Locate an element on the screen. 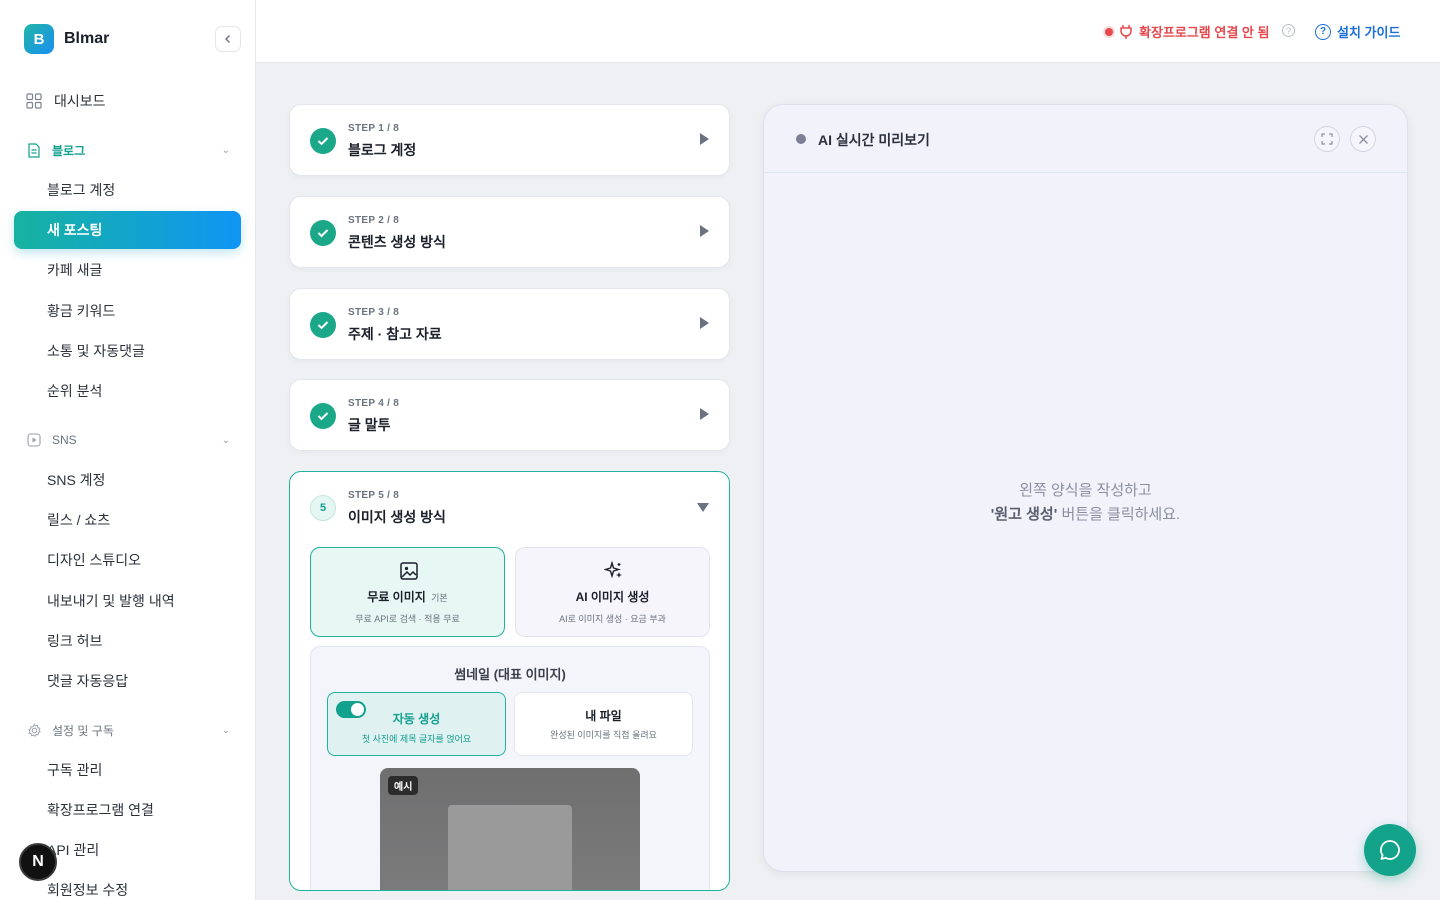  option-sub: 기본 is located at coordinates (439, 598).